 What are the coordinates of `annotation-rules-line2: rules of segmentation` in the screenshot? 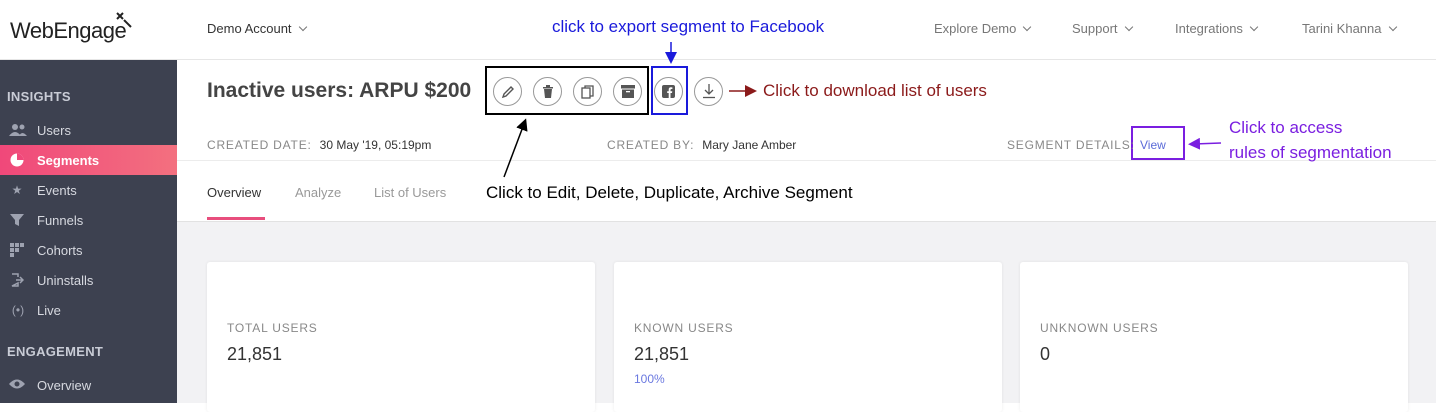 It's located at (1310, 152).